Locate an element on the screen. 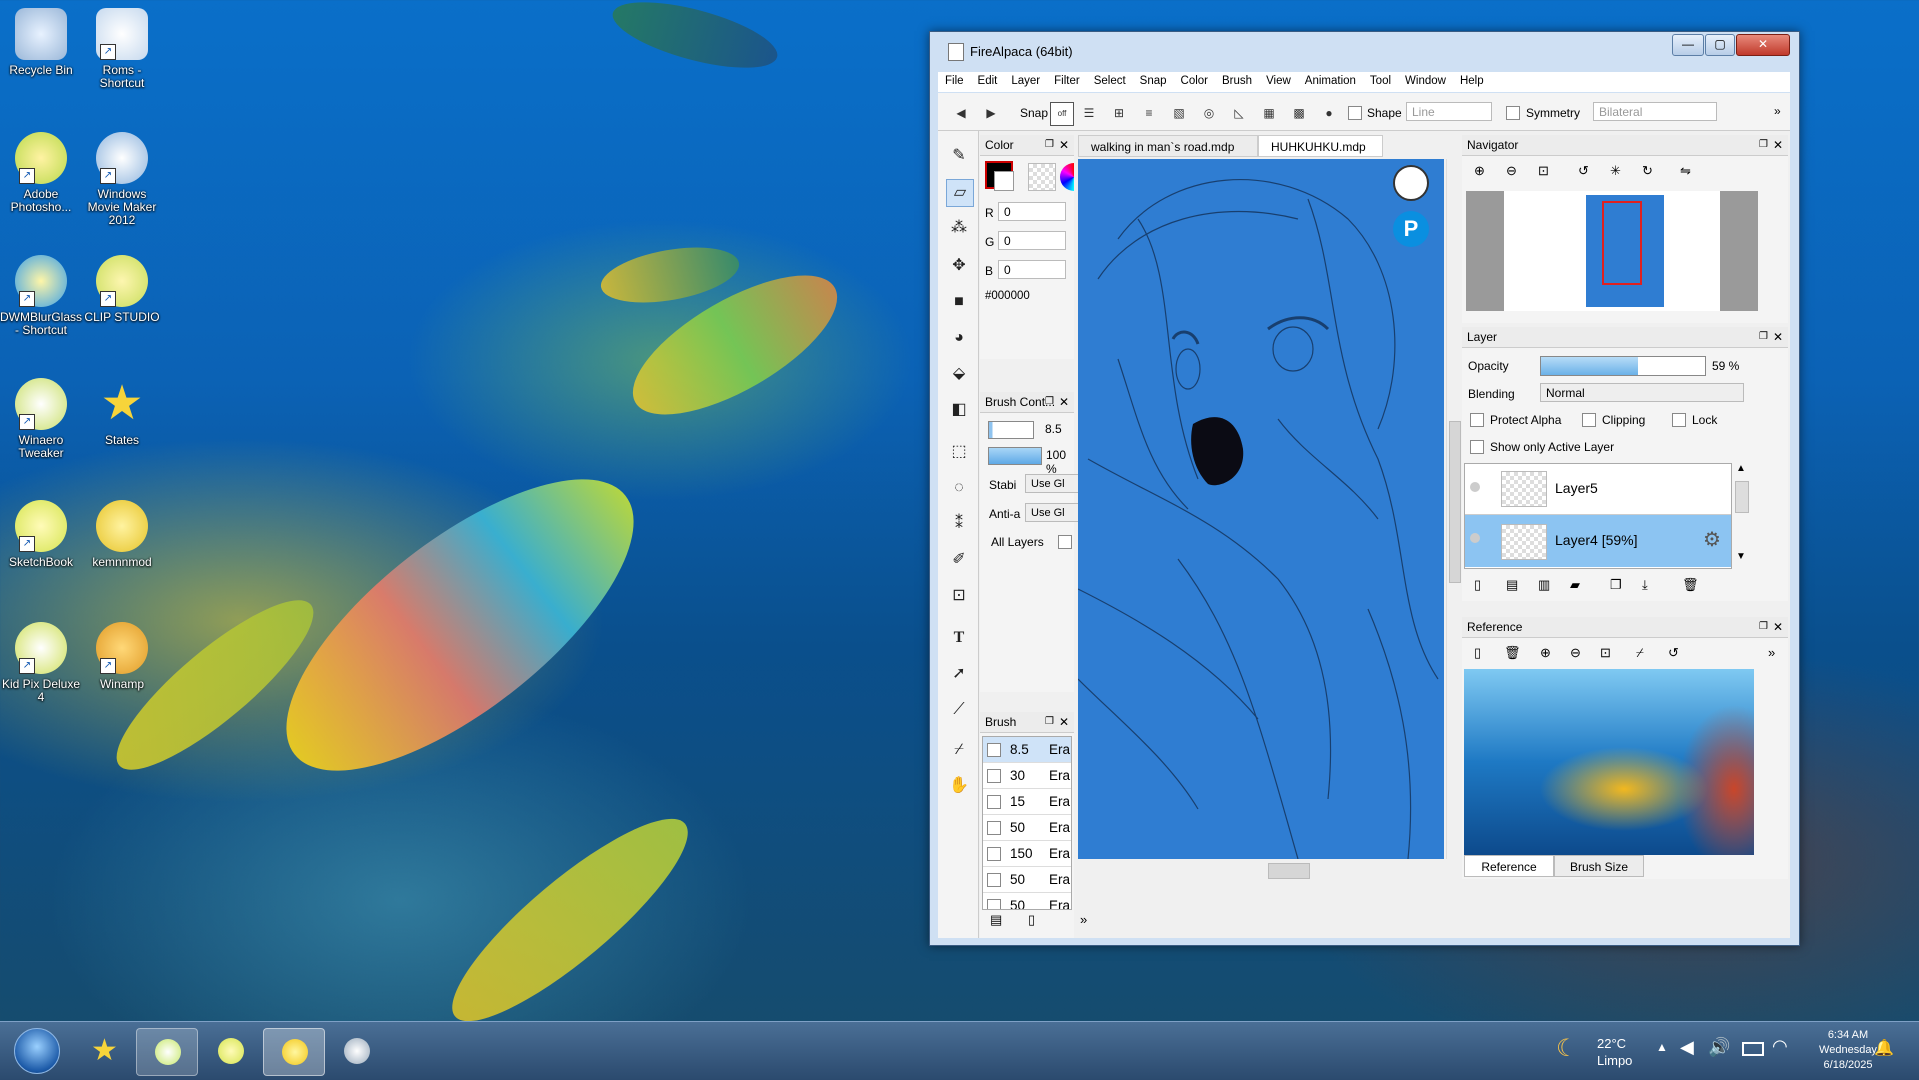 The width and height of the screenshot is (1919, 1080). snap-lines-icon: ≡ is located at coordinates (1149, 113).